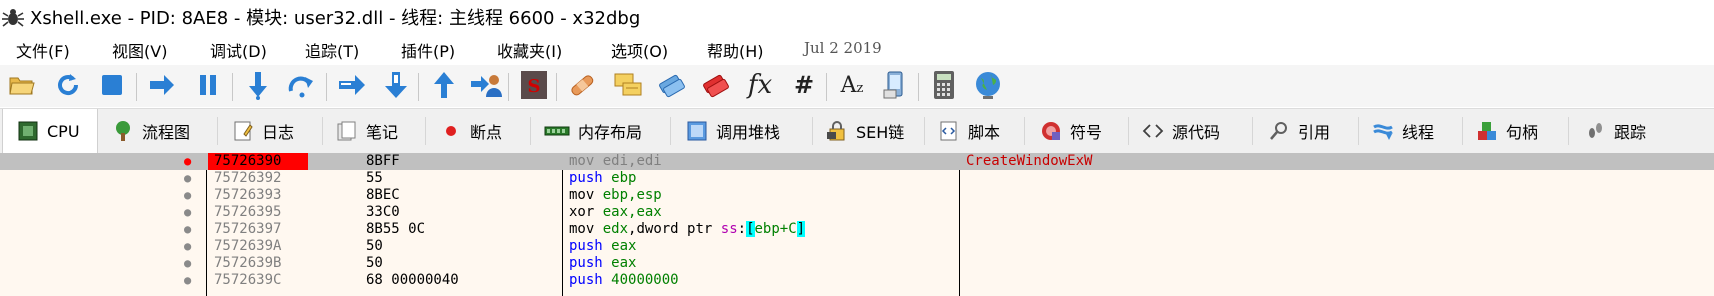 This screenshot has width=1714, height=296. Describe the element at coordinates (68, 85) in the screenshot. I see `restart-icon` at that location.